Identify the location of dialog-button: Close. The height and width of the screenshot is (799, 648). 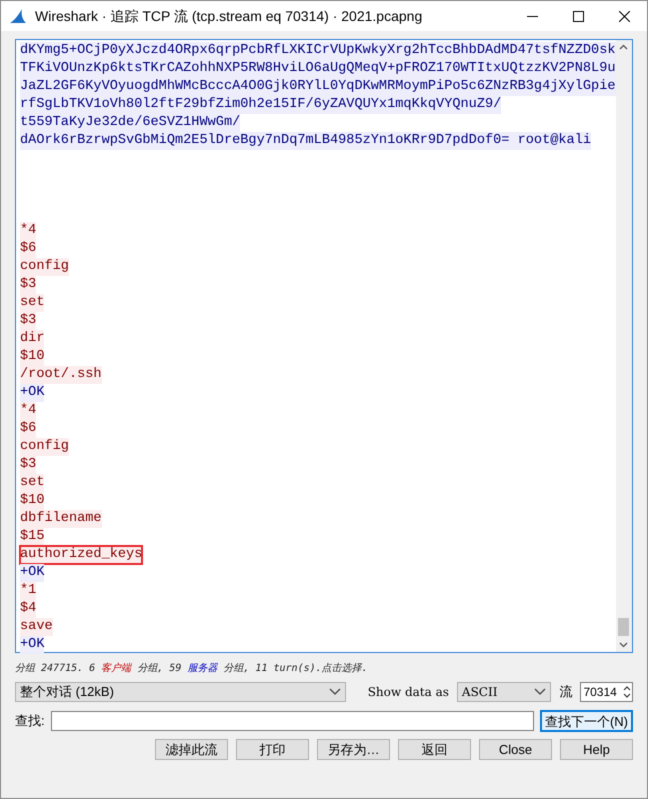
(515, 749).